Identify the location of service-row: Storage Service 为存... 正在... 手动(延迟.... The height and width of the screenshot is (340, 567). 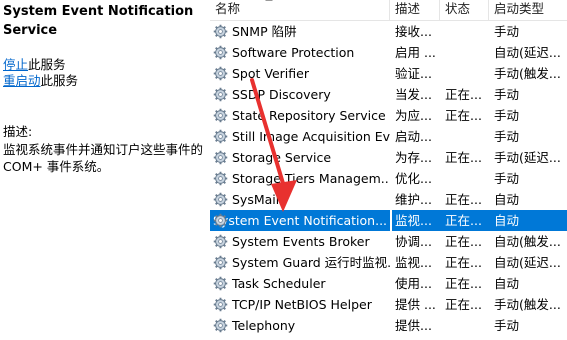
(388, 157).